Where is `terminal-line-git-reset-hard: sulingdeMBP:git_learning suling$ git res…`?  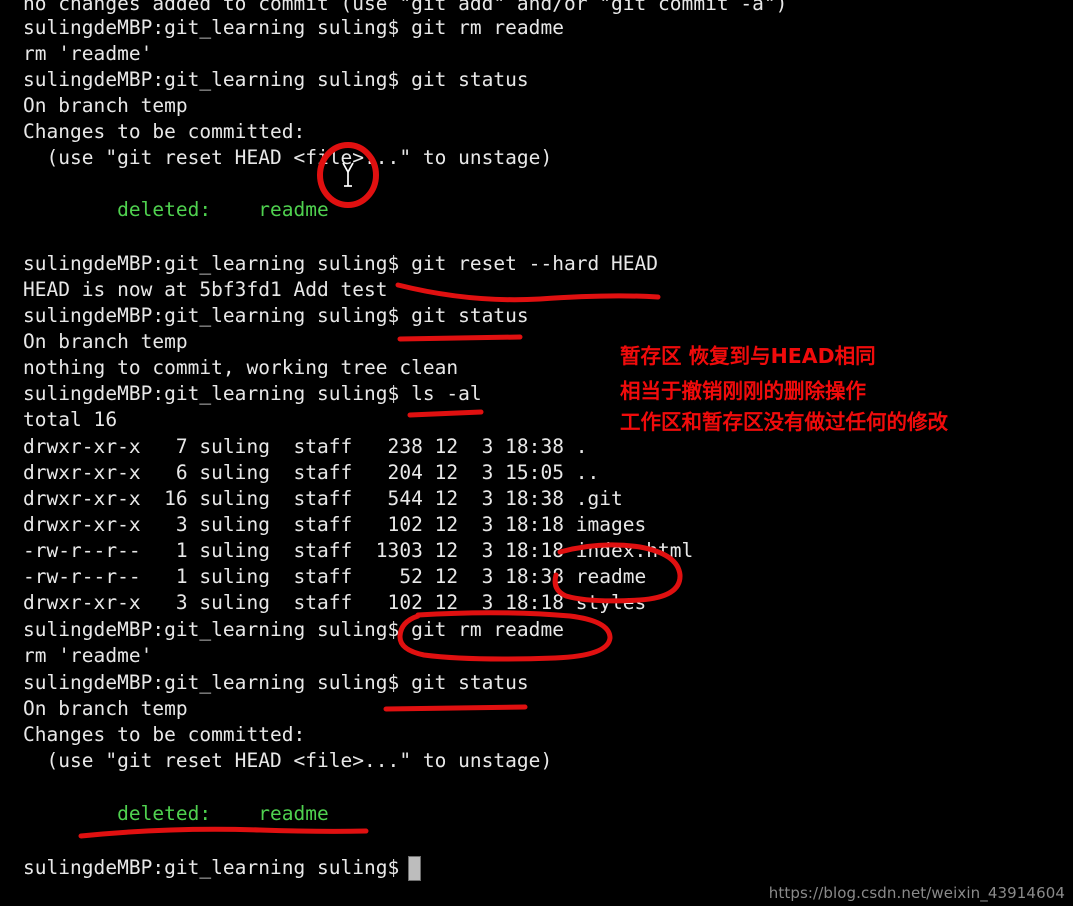 terminal-line-git-reset-hard: sulingdeMBP:git_learning suling$ git res… is located at coordinates (341, 263).